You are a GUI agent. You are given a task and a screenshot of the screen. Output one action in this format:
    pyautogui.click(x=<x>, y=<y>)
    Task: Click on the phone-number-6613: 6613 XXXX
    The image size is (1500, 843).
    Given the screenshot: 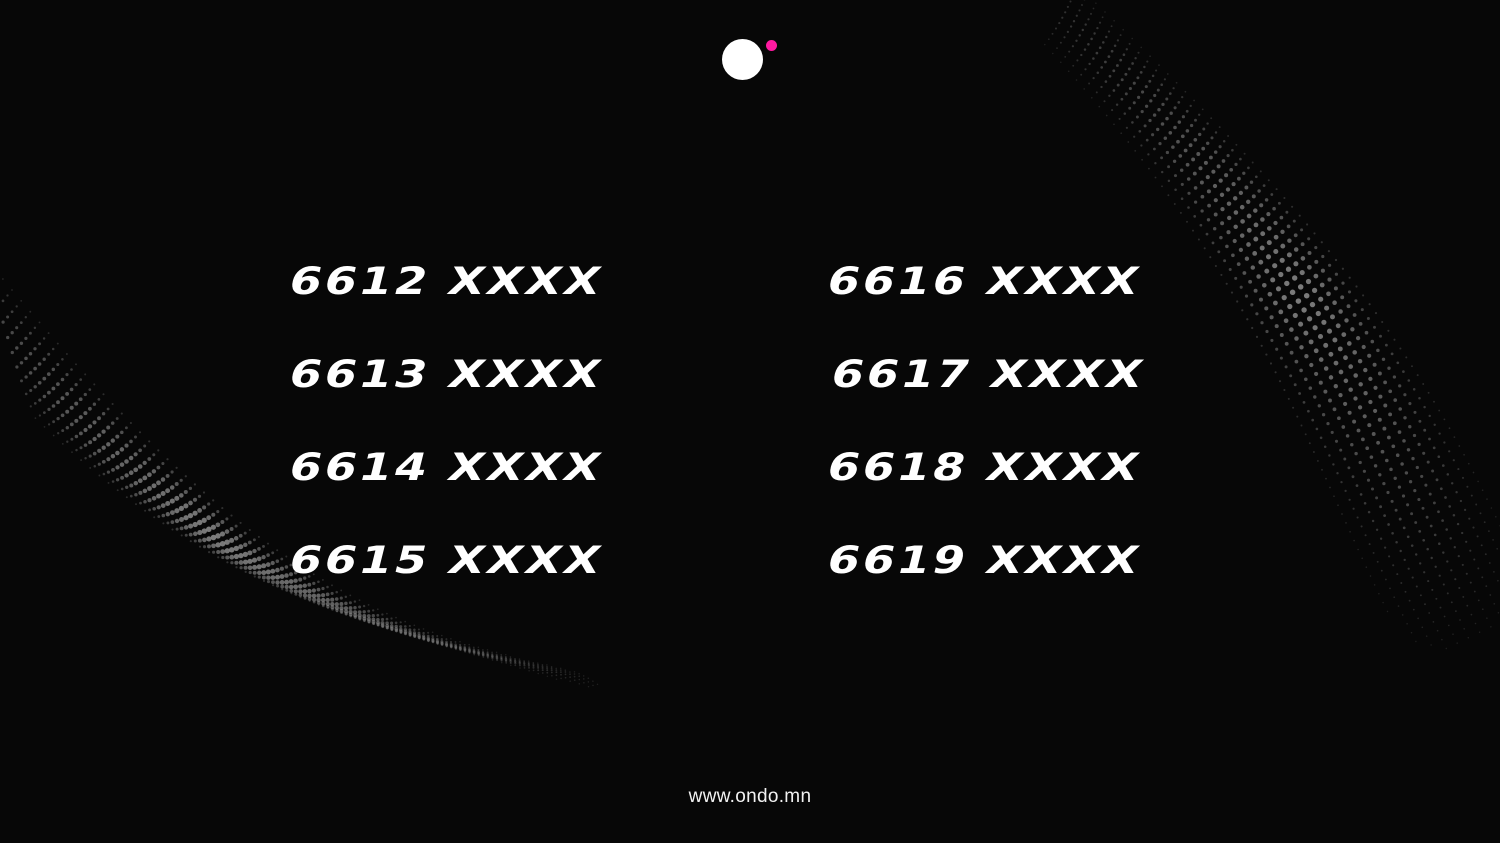 What is the action you would take?
    pyautogui.click(x=446, y=374)
    